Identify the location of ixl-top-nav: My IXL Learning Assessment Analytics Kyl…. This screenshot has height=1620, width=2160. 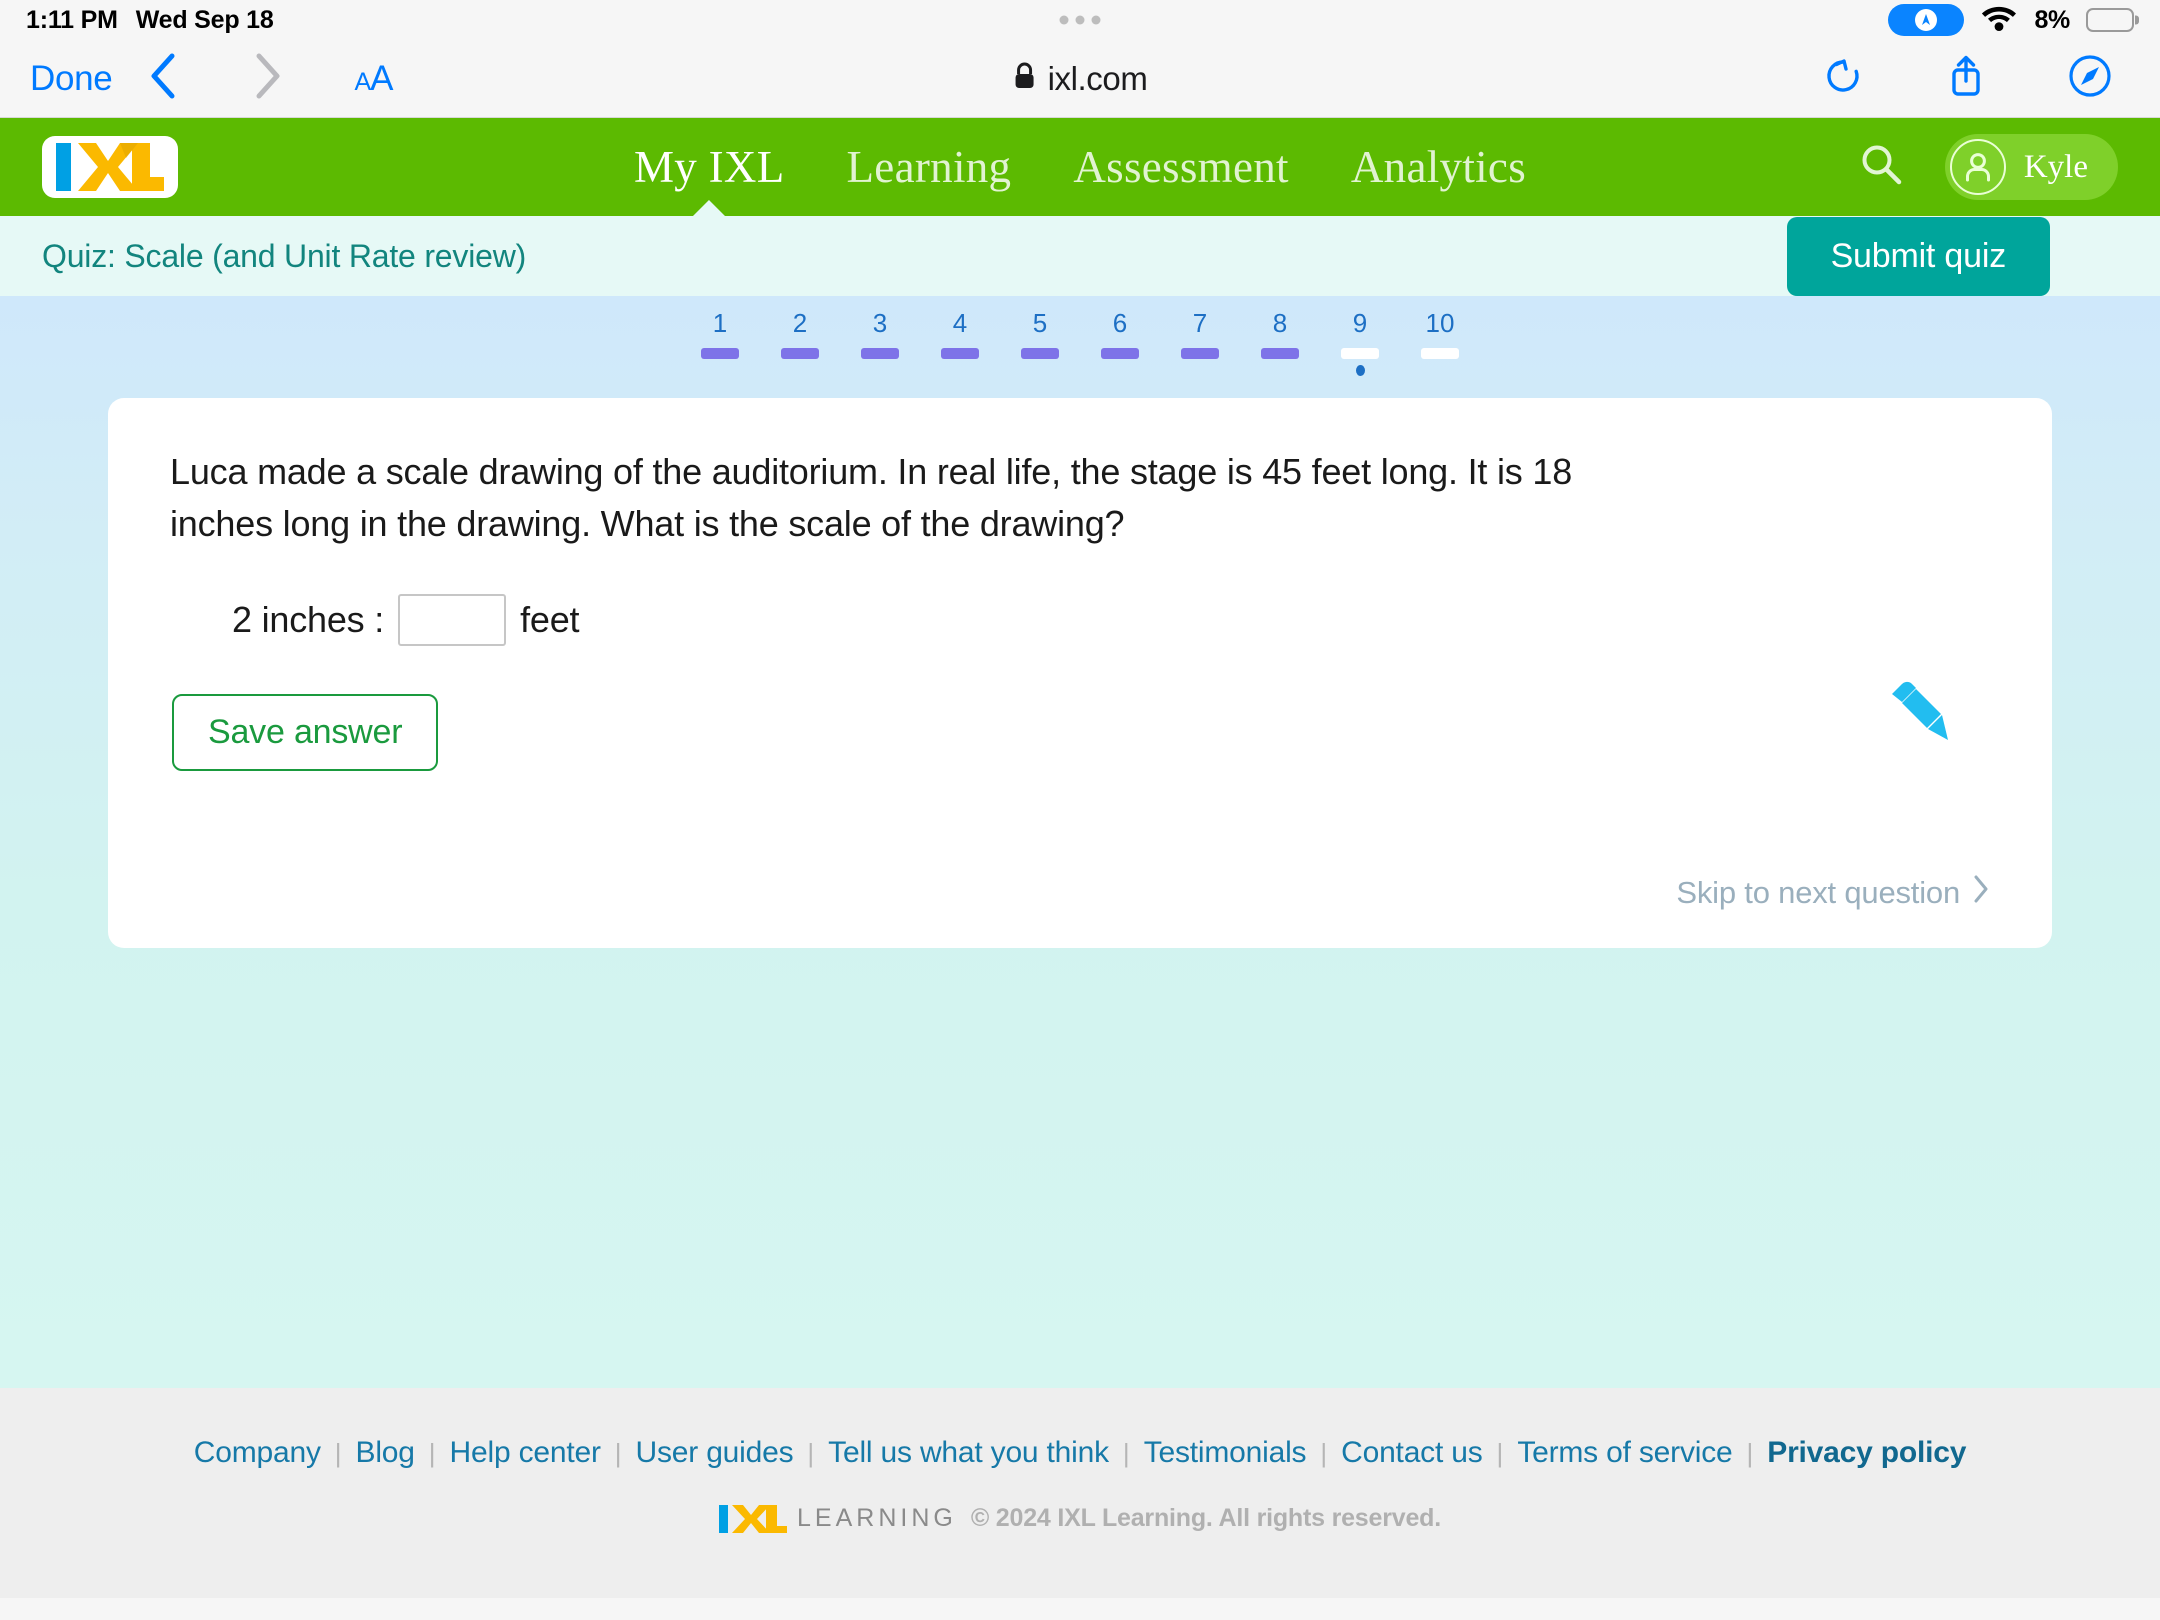
(1080, 167).